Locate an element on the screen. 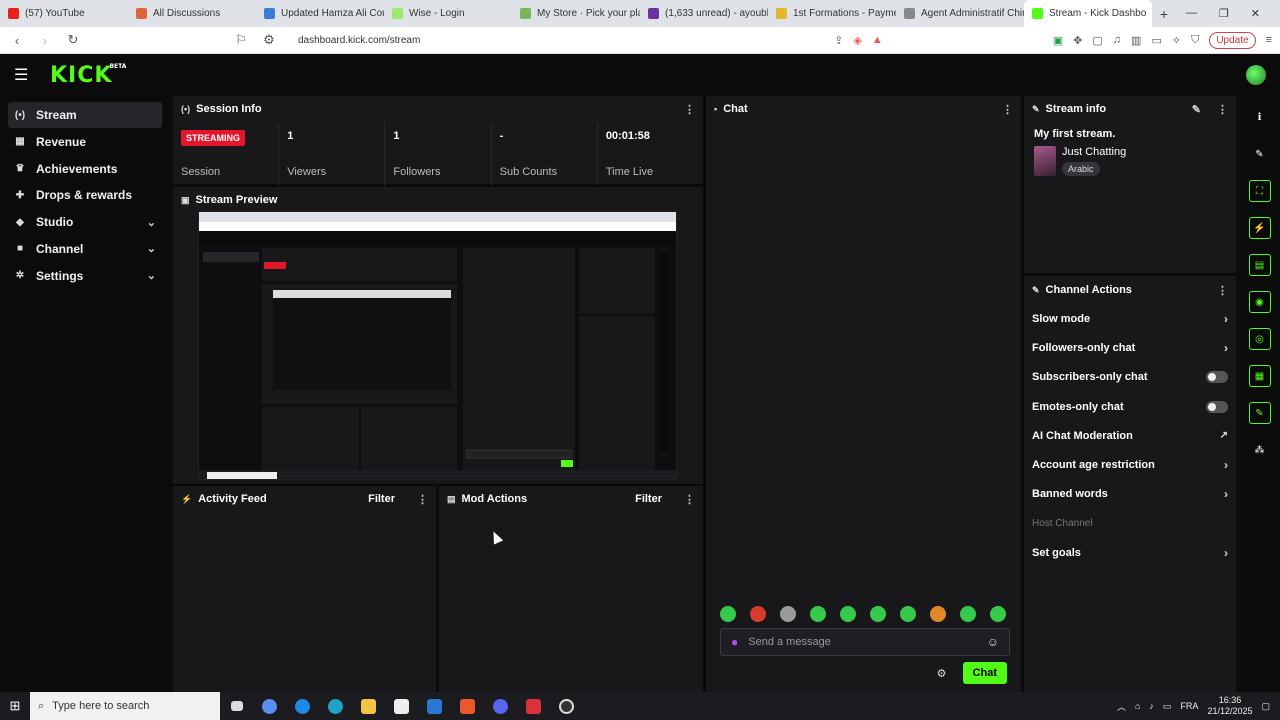 The image size is (1280, 720). menu-icon: ≡ is located at coordinates (1269, 40).